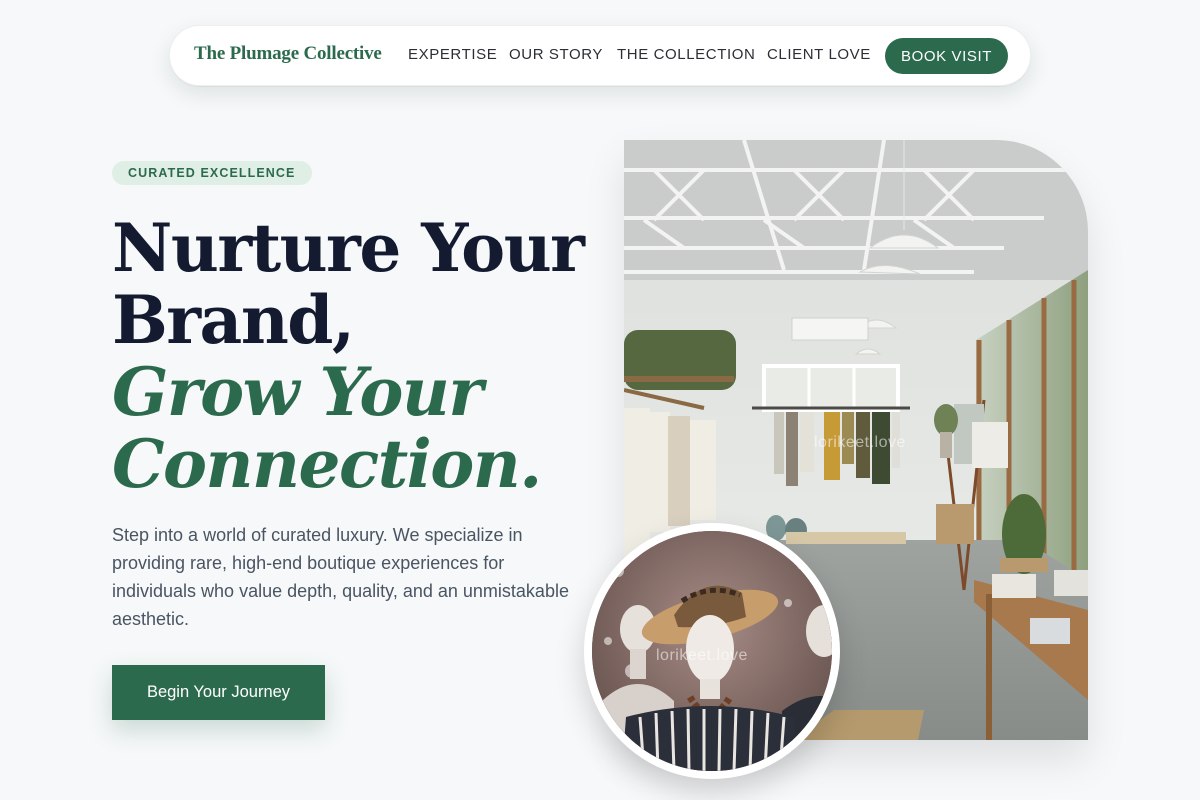 The image size is (1200, 800). I want to click on nav-link-client-love: CLIENT LOVE, so click(819, 54).